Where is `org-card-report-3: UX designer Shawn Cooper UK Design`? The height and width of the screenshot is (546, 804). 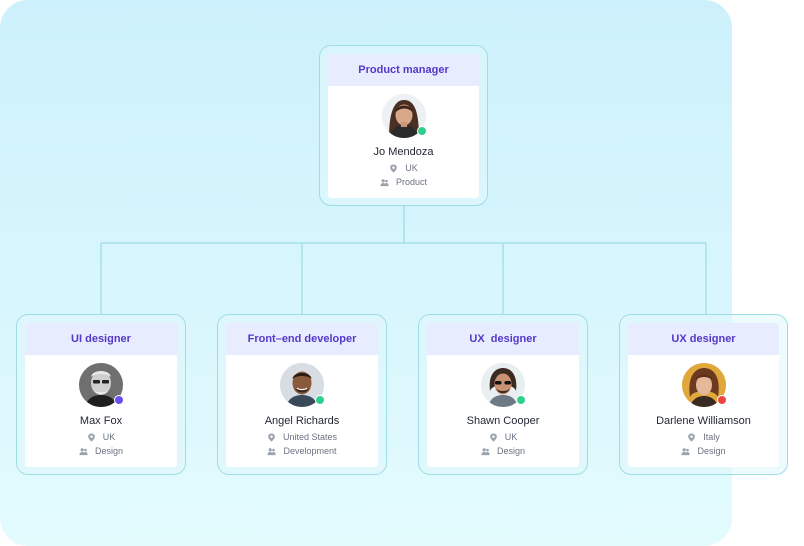 org-card-report-3: UX designer Shawn Cooper UK Design is located at coordinates (503, 394).